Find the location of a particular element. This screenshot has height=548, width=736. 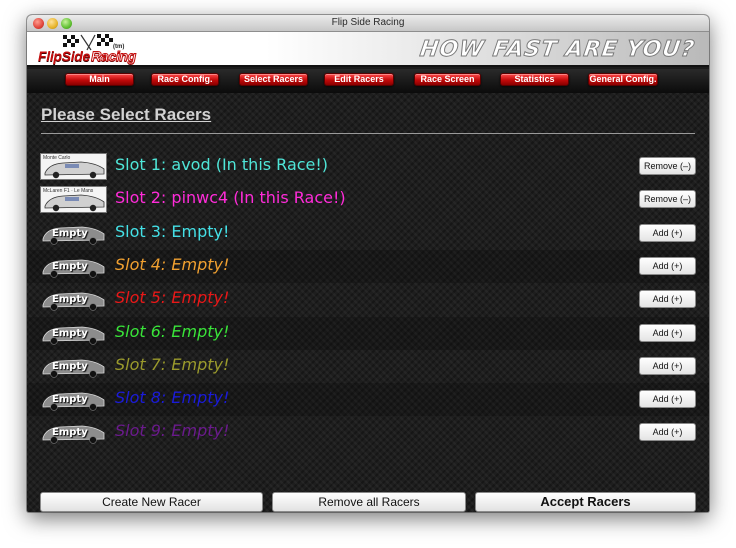

app-logo: FlipSideRacing is located at coordinates (87, 56).